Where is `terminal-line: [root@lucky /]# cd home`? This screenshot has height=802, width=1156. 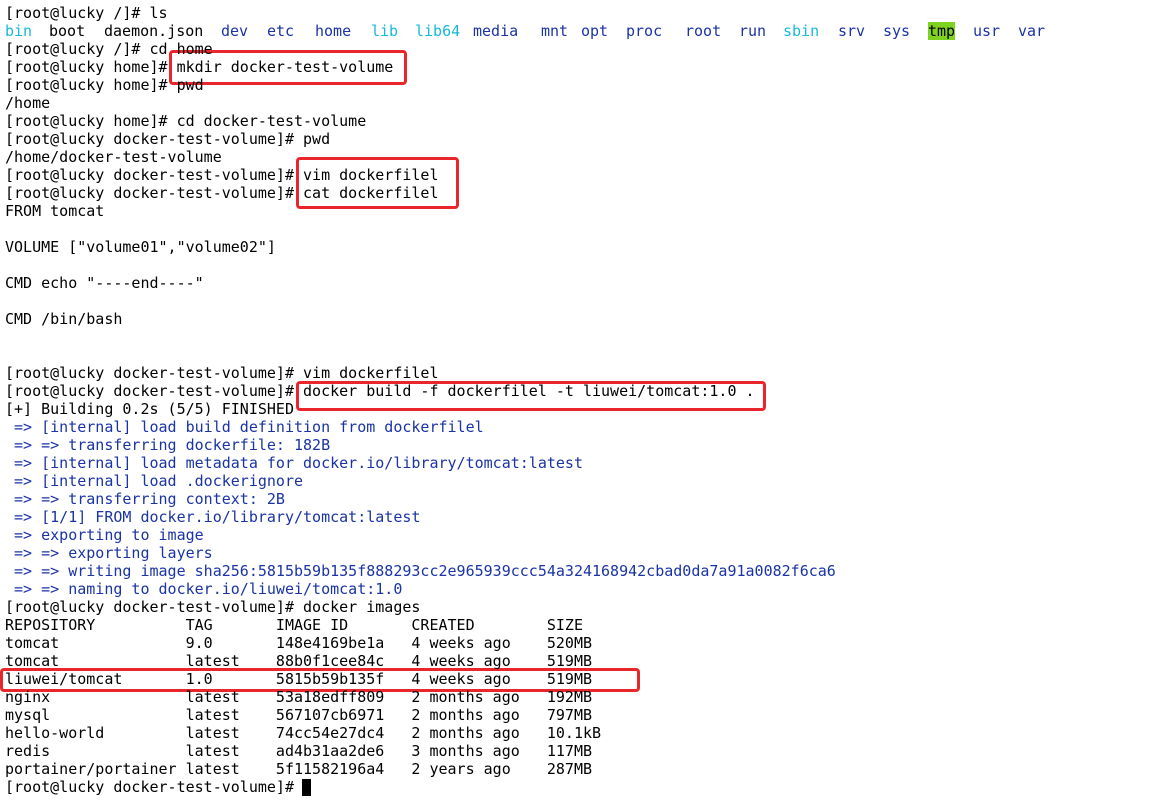 terminal-line: [root@lucky /]# cd home is located at coordinates (109, 49).